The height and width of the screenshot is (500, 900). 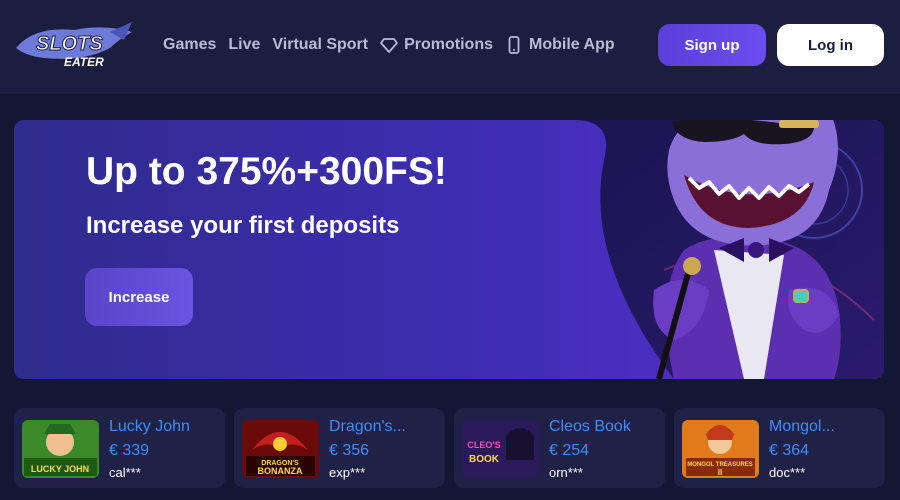 I want to click on increase-button: Increase, so click(x=139, y=297).